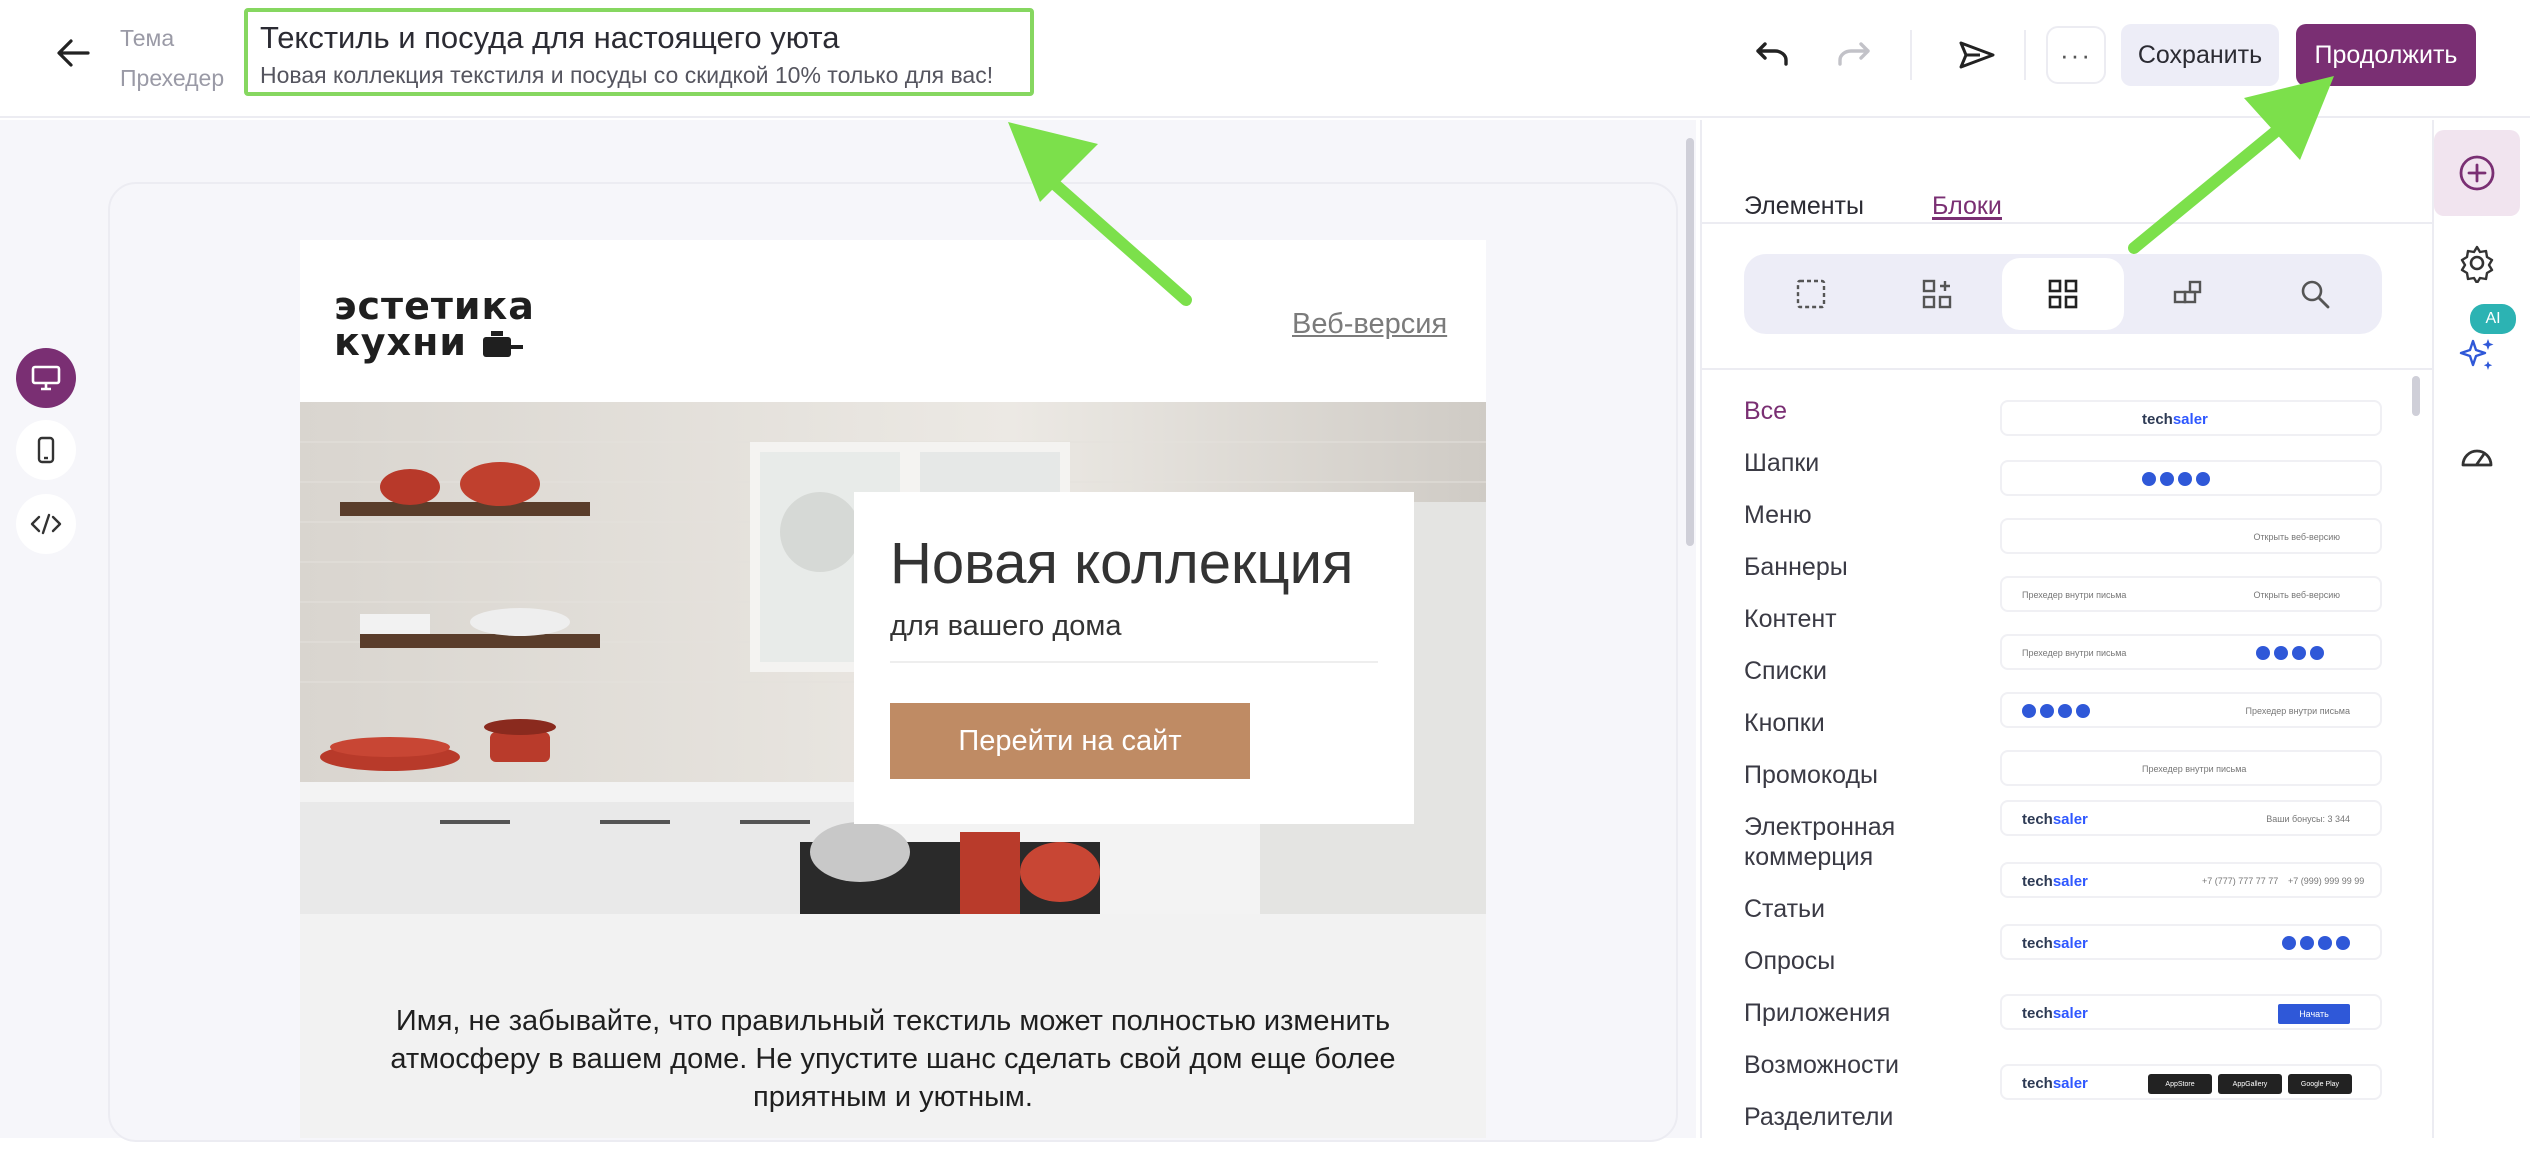  What do you see at coordinates (1967, 218) in the screenshot?
I see `active-tab-indicator` at bounding box center [1967, 218].